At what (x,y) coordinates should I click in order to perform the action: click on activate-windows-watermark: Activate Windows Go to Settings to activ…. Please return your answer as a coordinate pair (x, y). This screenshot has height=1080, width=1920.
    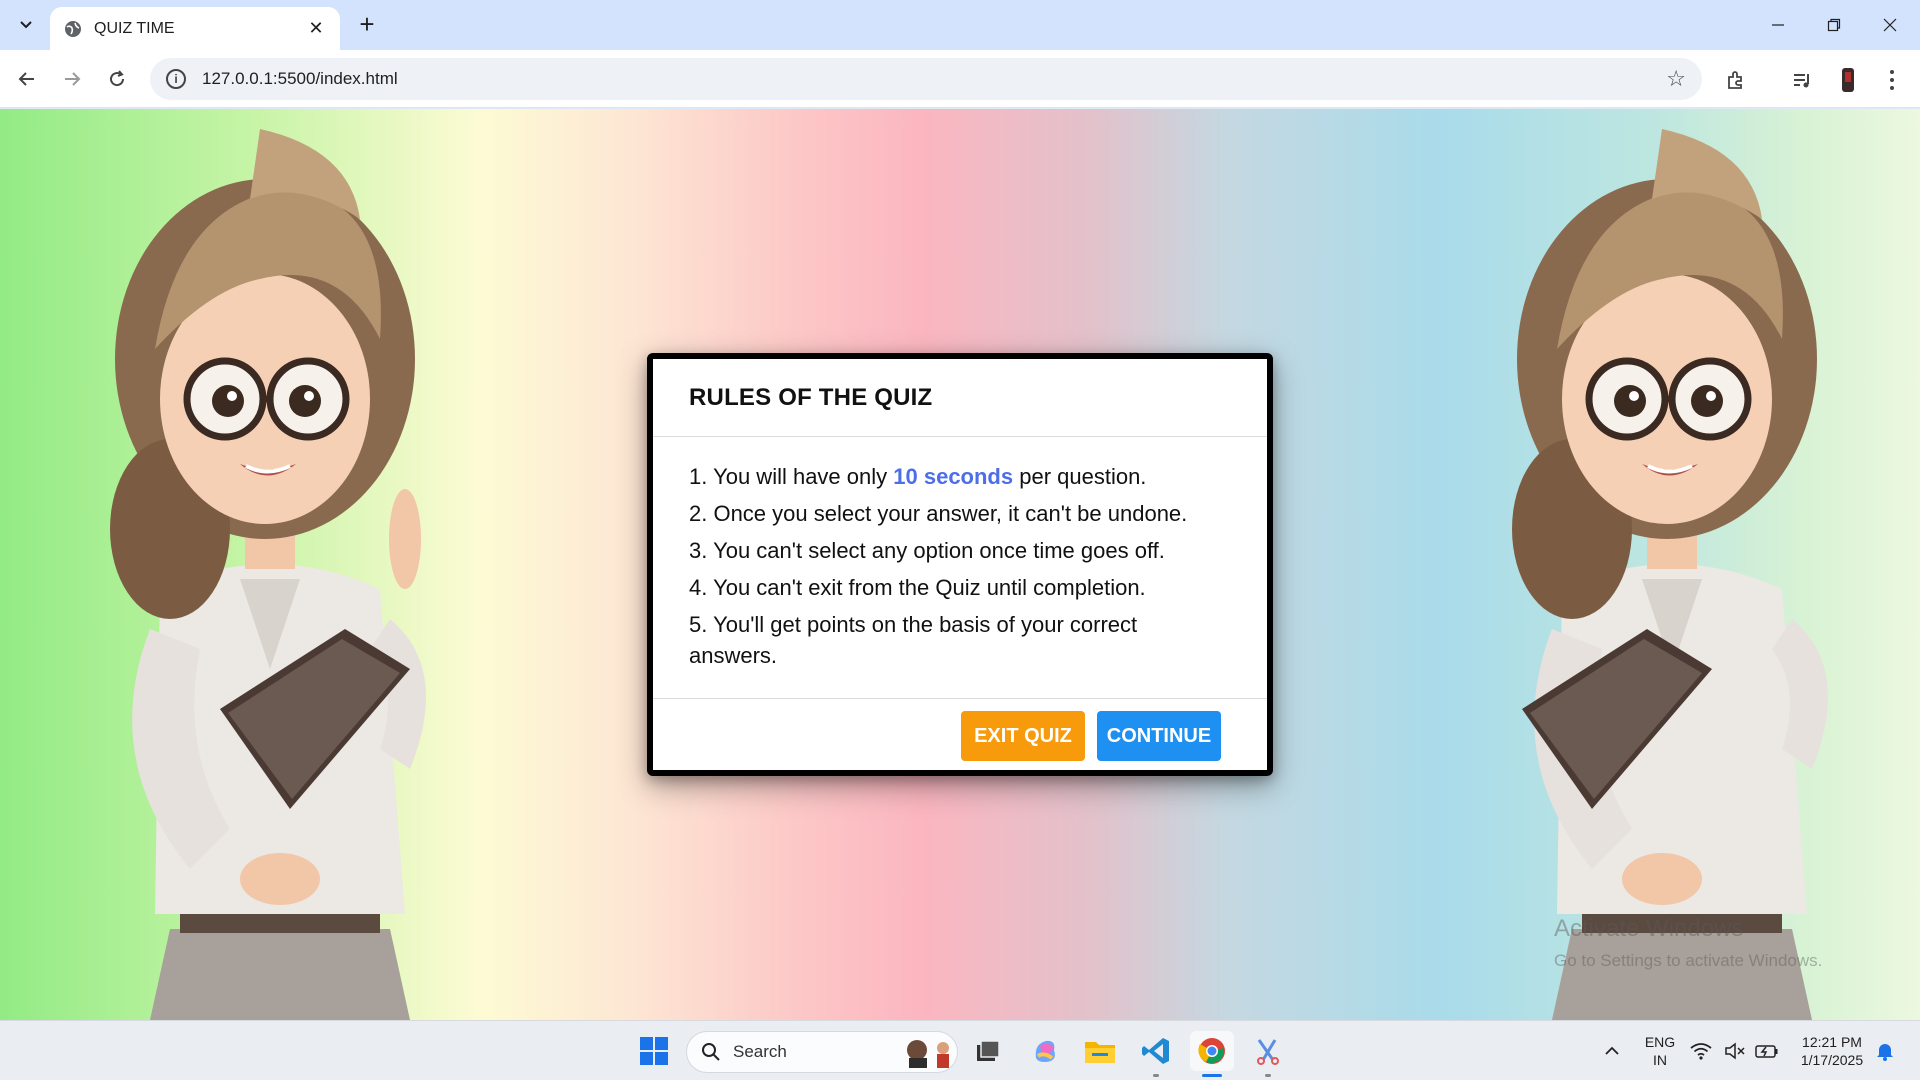
    Looking at the image, I should click on (1688, 943).